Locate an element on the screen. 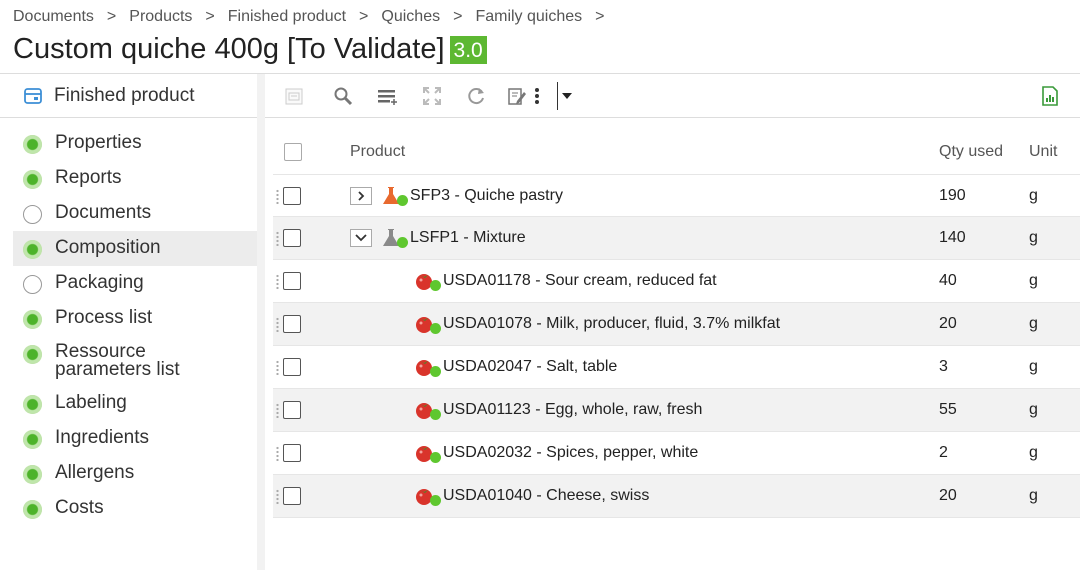  table-row: USDA01040 - Cheese, swiss 20 g is located at coordinates (676, 496).